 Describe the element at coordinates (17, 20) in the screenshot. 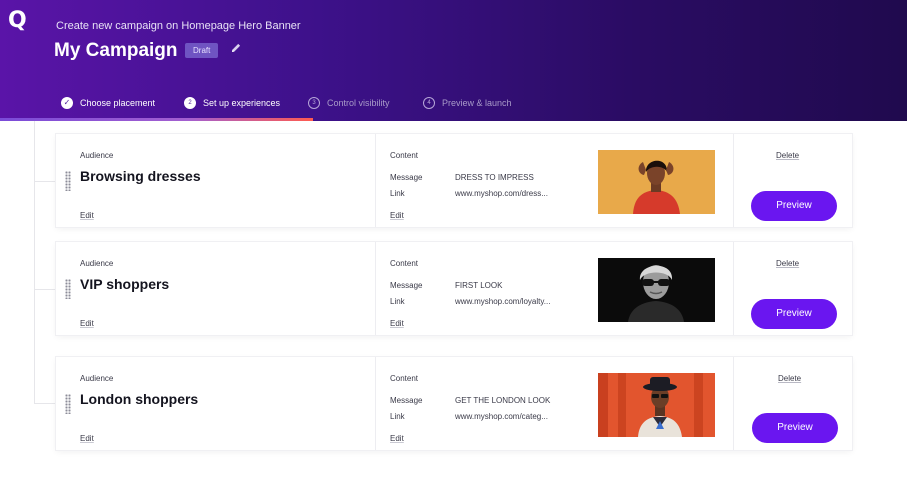

I see `app-logo: Q` at that location.